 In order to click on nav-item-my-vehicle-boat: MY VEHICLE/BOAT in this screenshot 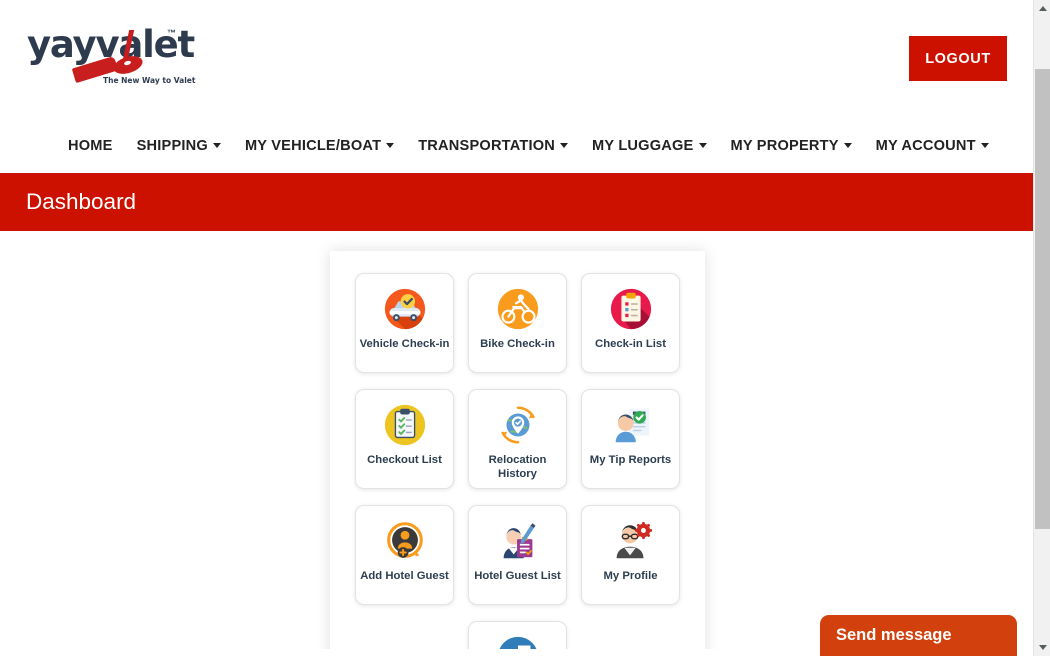, I will do `click(319, 145)`.